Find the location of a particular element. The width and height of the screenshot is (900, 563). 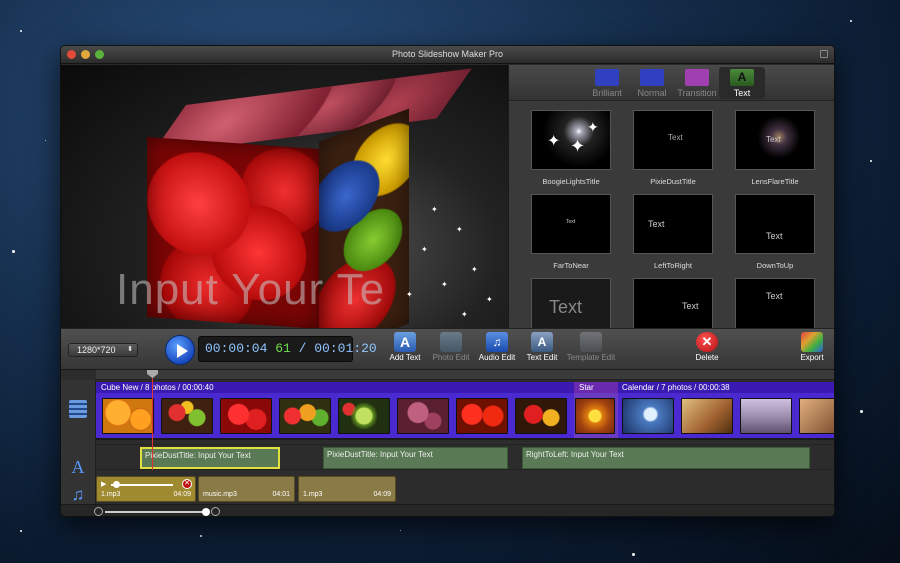

effect-category-tabs: Brilliant Normal Transition A Text is located at coordinates (671, 83).